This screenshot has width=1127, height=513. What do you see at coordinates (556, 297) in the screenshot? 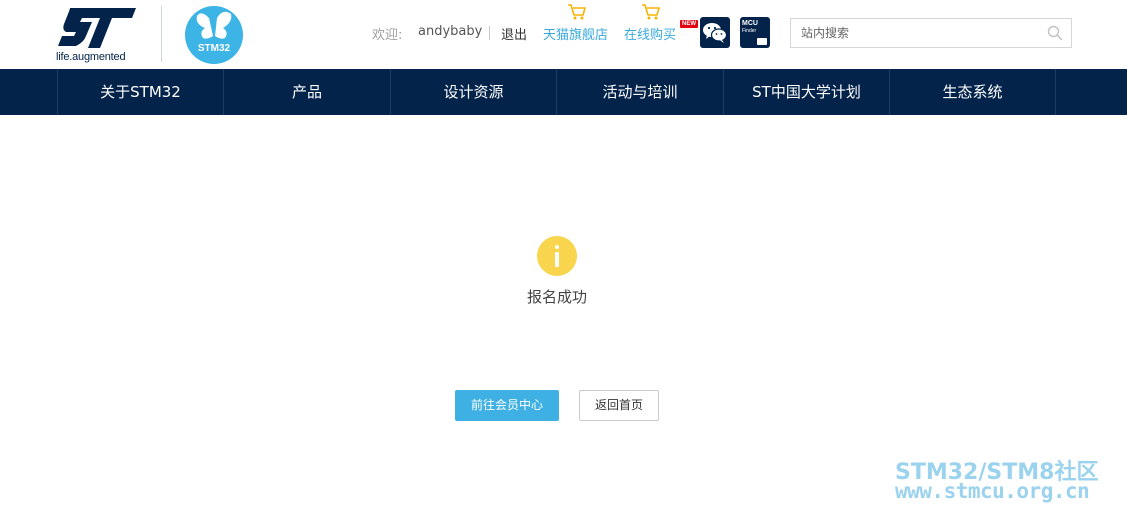
I see `status-message: 报名成功` at bounding box center [556, 297].